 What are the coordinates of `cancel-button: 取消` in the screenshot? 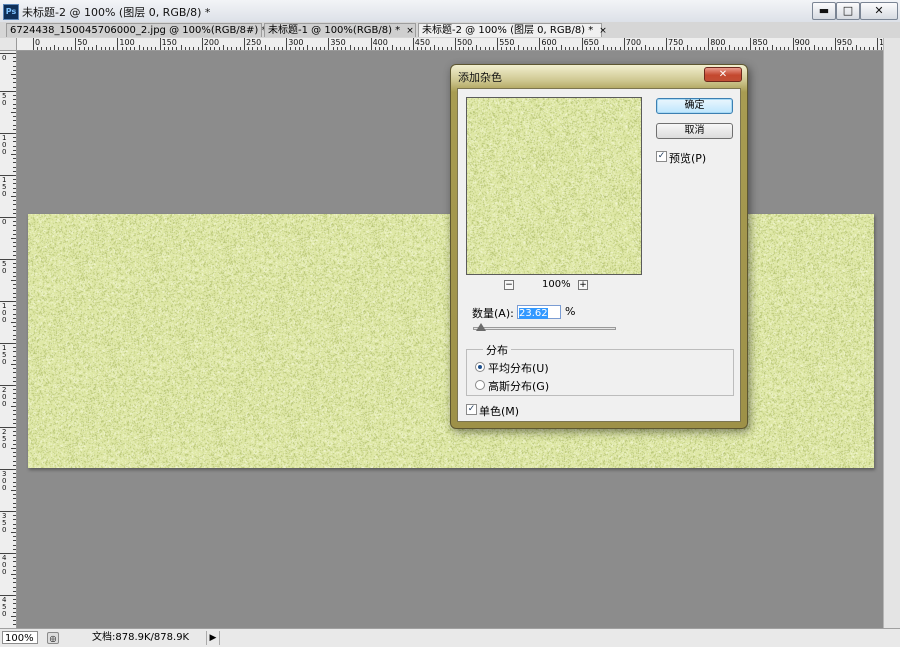 It's located at (694, 131).